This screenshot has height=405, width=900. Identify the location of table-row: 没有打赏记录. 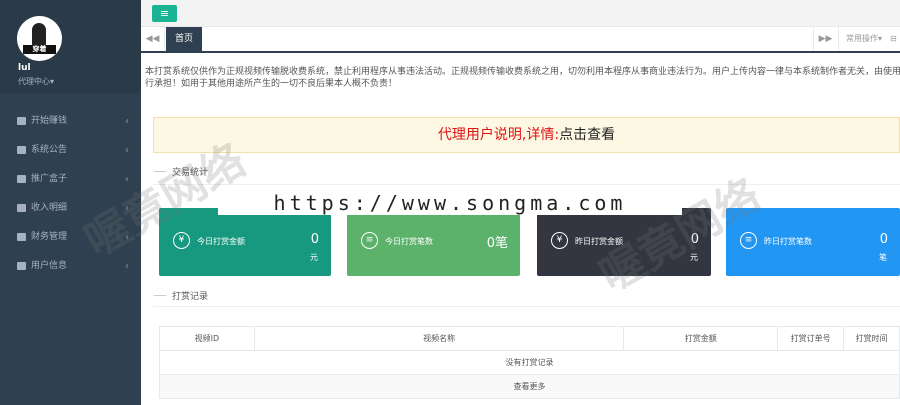
(529, 362).